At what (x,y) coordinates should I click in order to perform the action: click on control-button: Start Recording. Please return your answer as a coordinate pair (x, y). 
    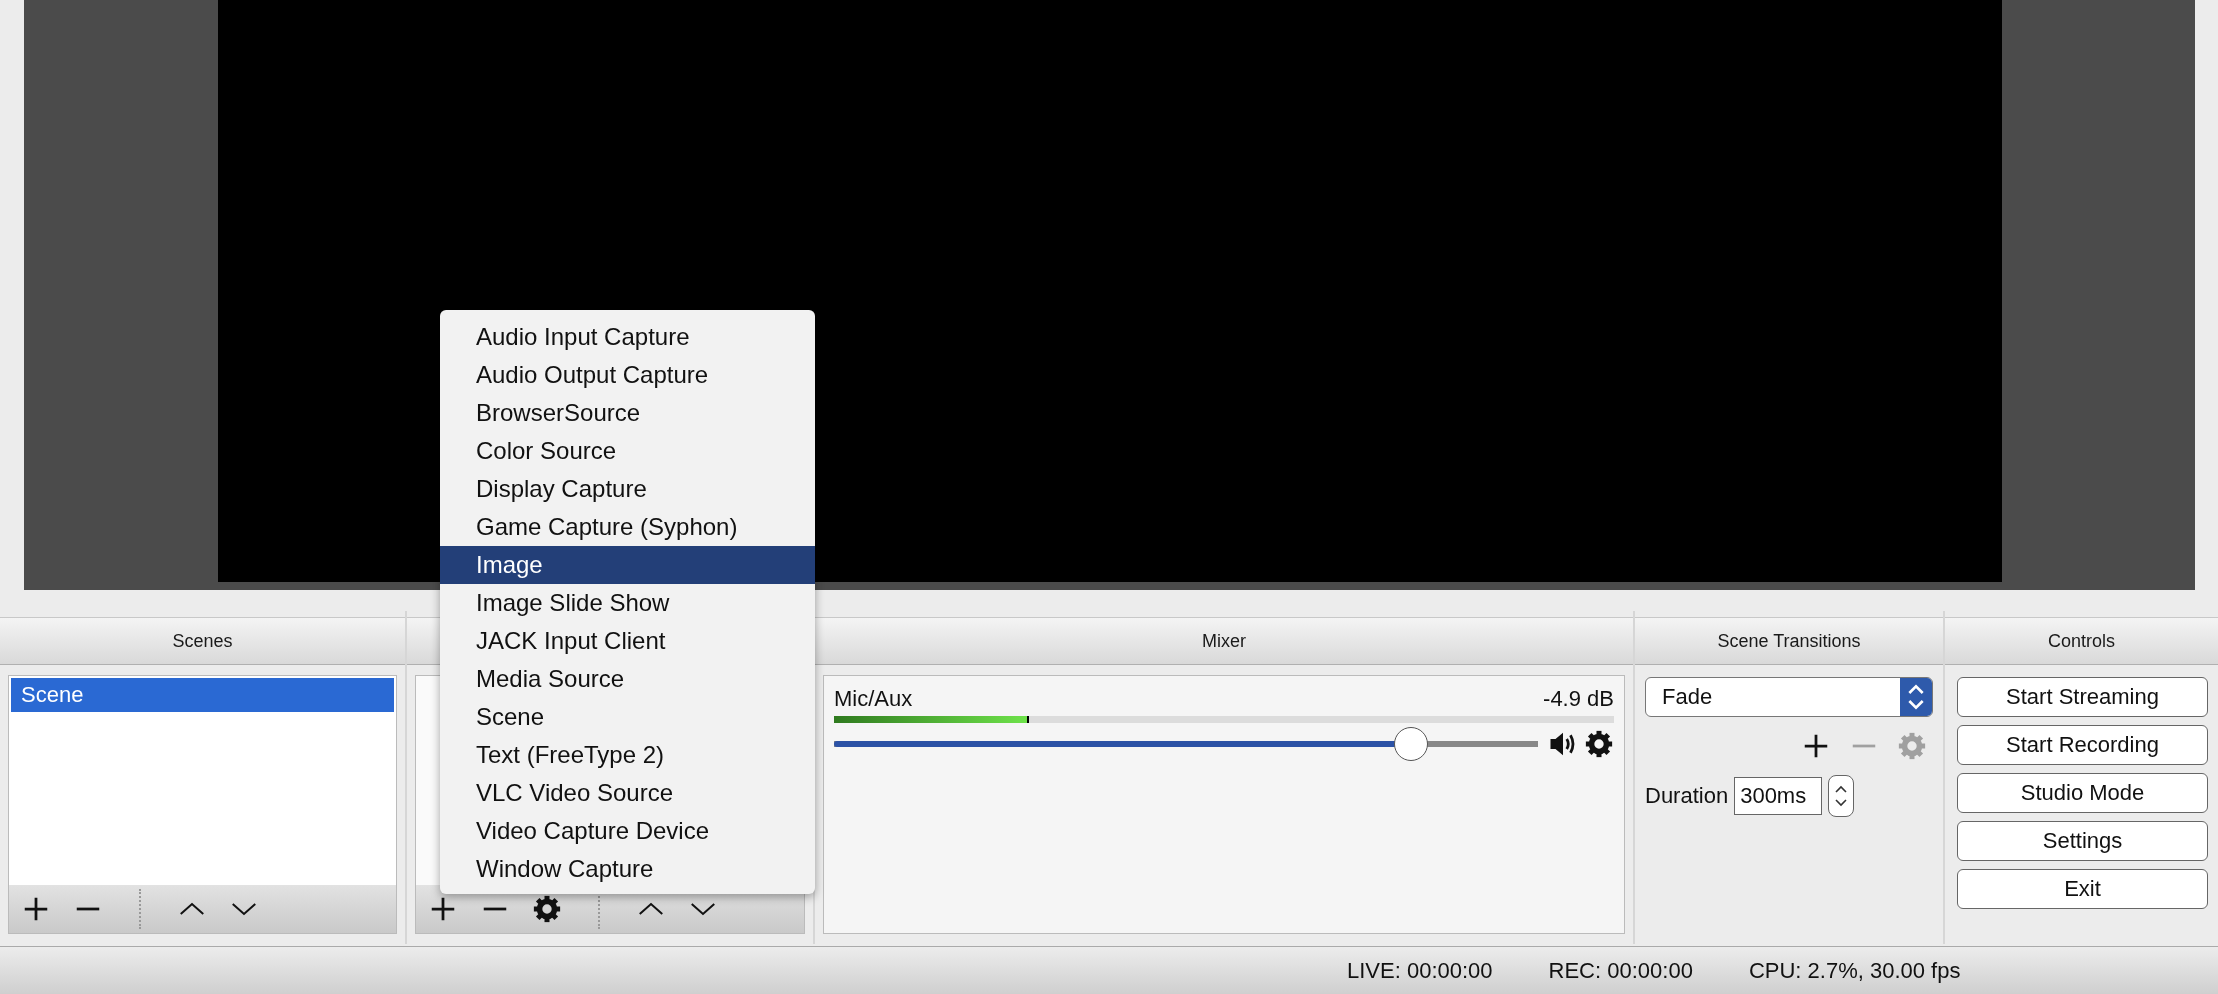
    Looking at the image, I should click on (2082, 745).